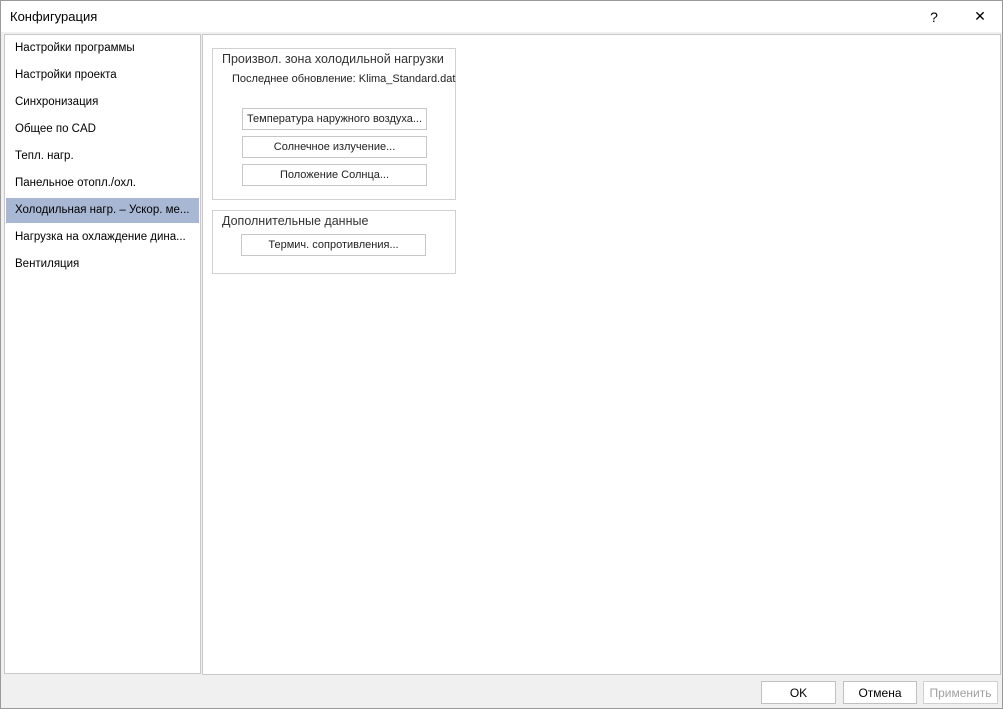 The image size is (1003, 709). Describe the element at coordinates (102, 75) in the screenshot. I see `sidebar-item-project-settings: Настройки проекта` at that location.